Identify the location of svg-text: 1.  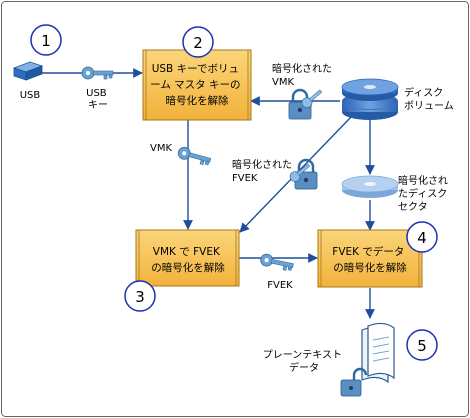
(46, 41).